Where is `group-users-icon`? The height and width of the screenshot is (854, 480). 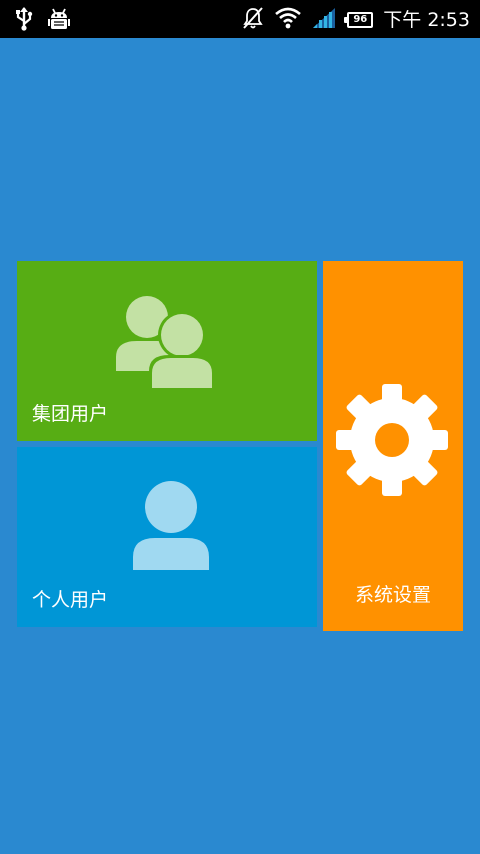 group-users-icon is located at coordinates (165, 343).